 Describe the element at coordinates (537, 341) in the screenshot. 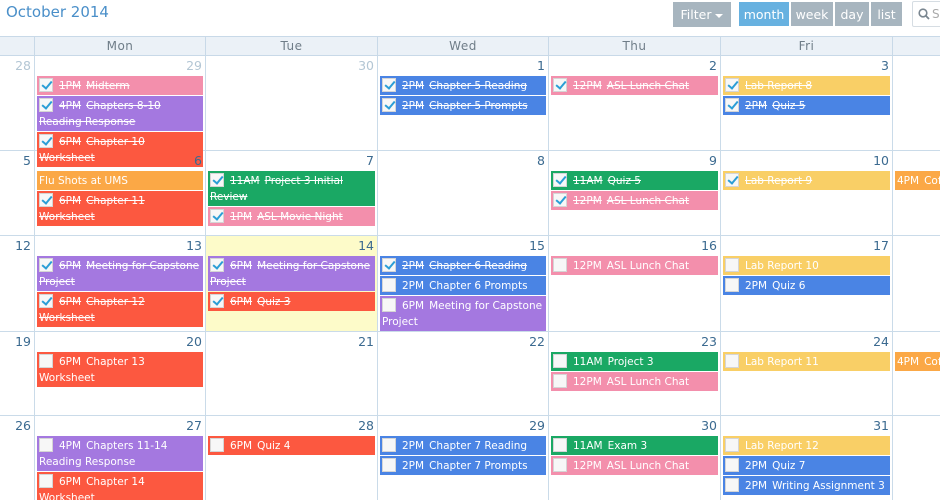

I see `day-number: 22` at that location.